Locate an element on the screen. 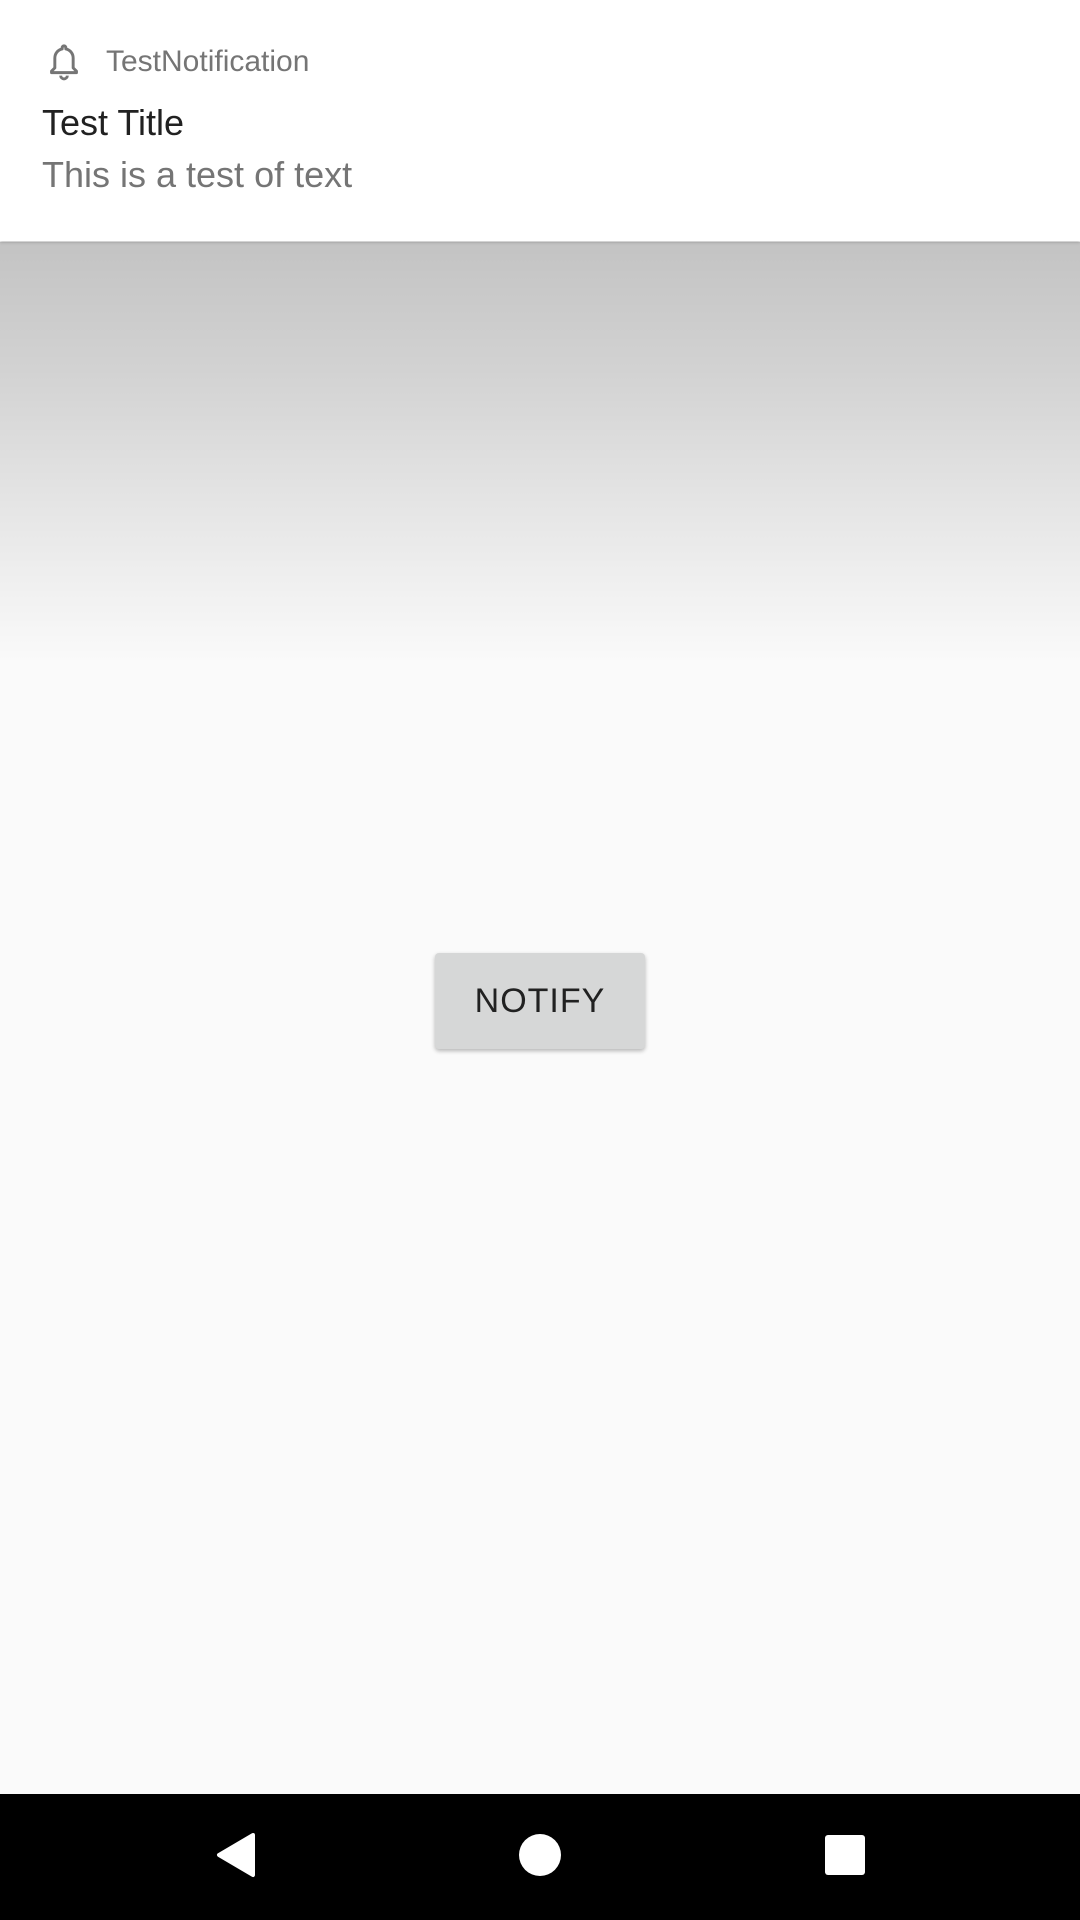  navigation-bar is located at coordinates (540, 1857).